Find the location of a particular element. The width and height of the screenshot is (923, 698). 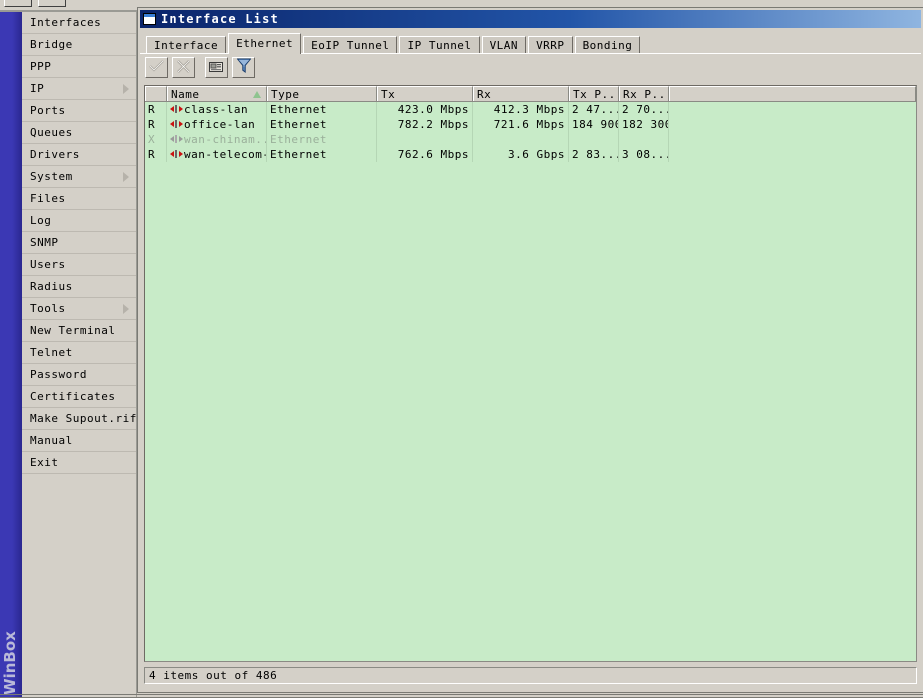

menu-item-manual: Manual is located at coordinates (79, 441).